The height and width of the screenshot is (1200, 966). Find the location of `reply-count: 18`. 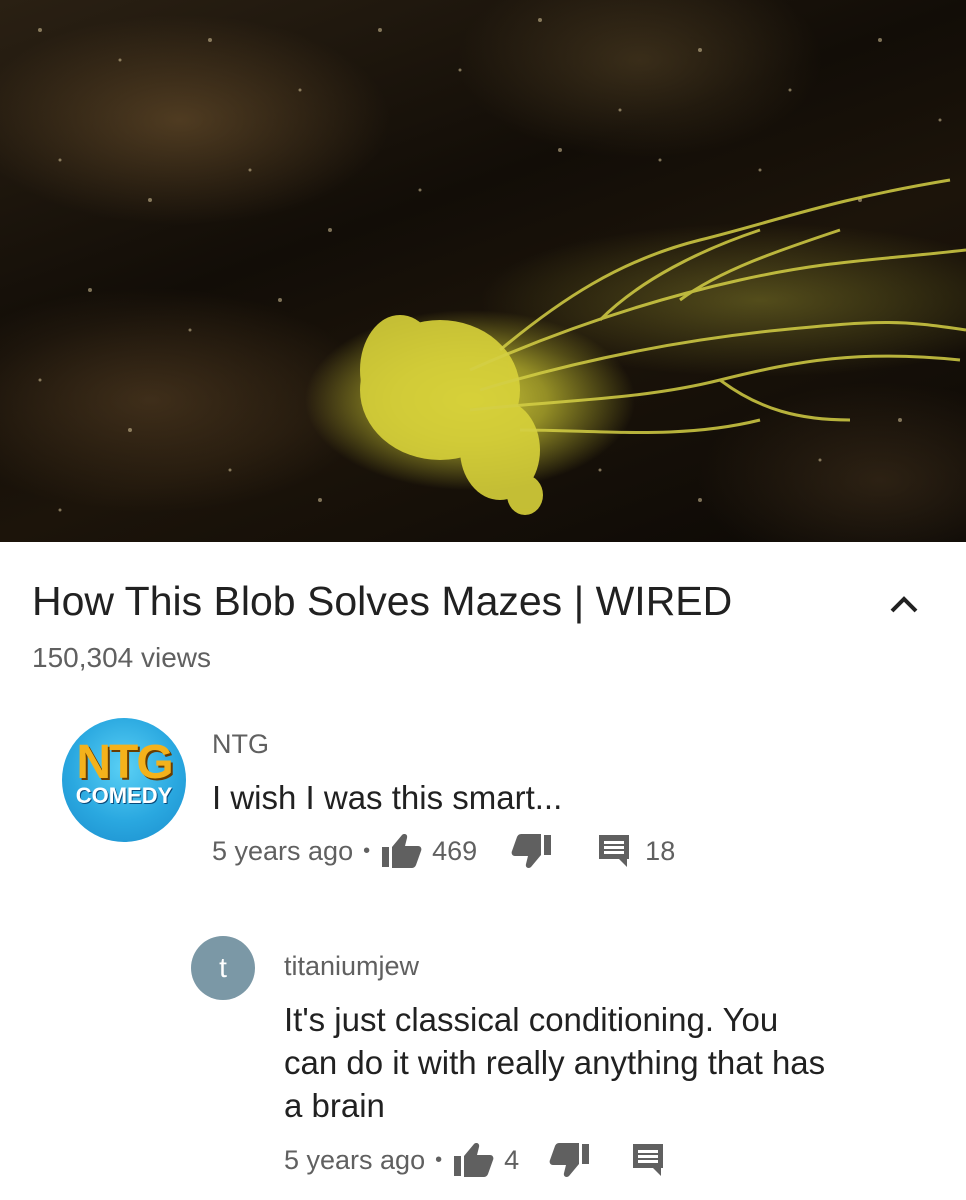

reply-count: 18 is located at coordinates (660, 851).